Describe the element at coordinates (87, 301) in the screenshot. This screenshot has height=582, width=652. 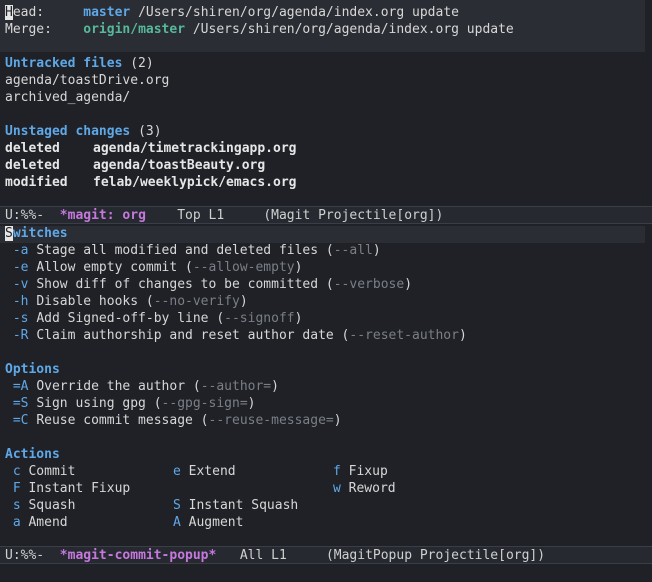
I see `switch-desc: Disable hooks` at that location.